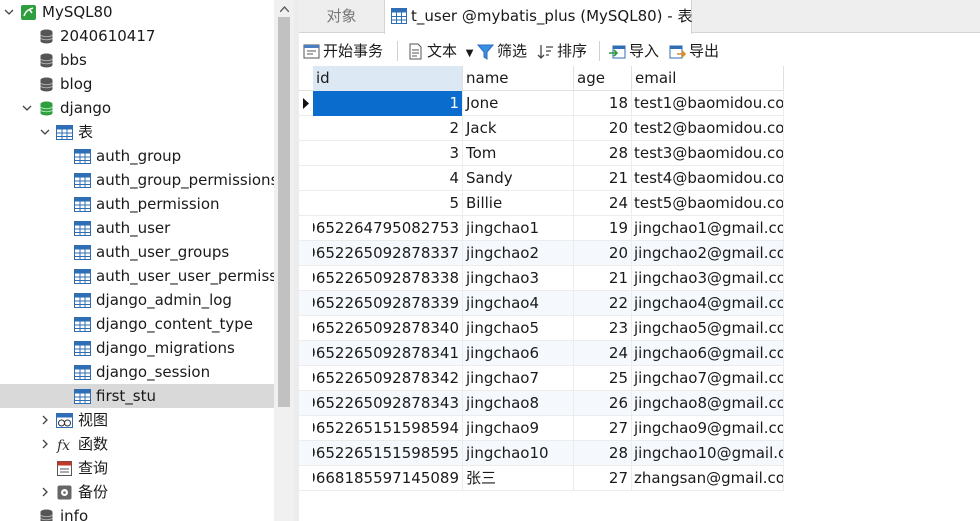 The width and height of the screenshot is (980, 521). Describe the element at coordinates (388, 353) in the screenshot. I see `cell-id: 79652265092878341` at that location.